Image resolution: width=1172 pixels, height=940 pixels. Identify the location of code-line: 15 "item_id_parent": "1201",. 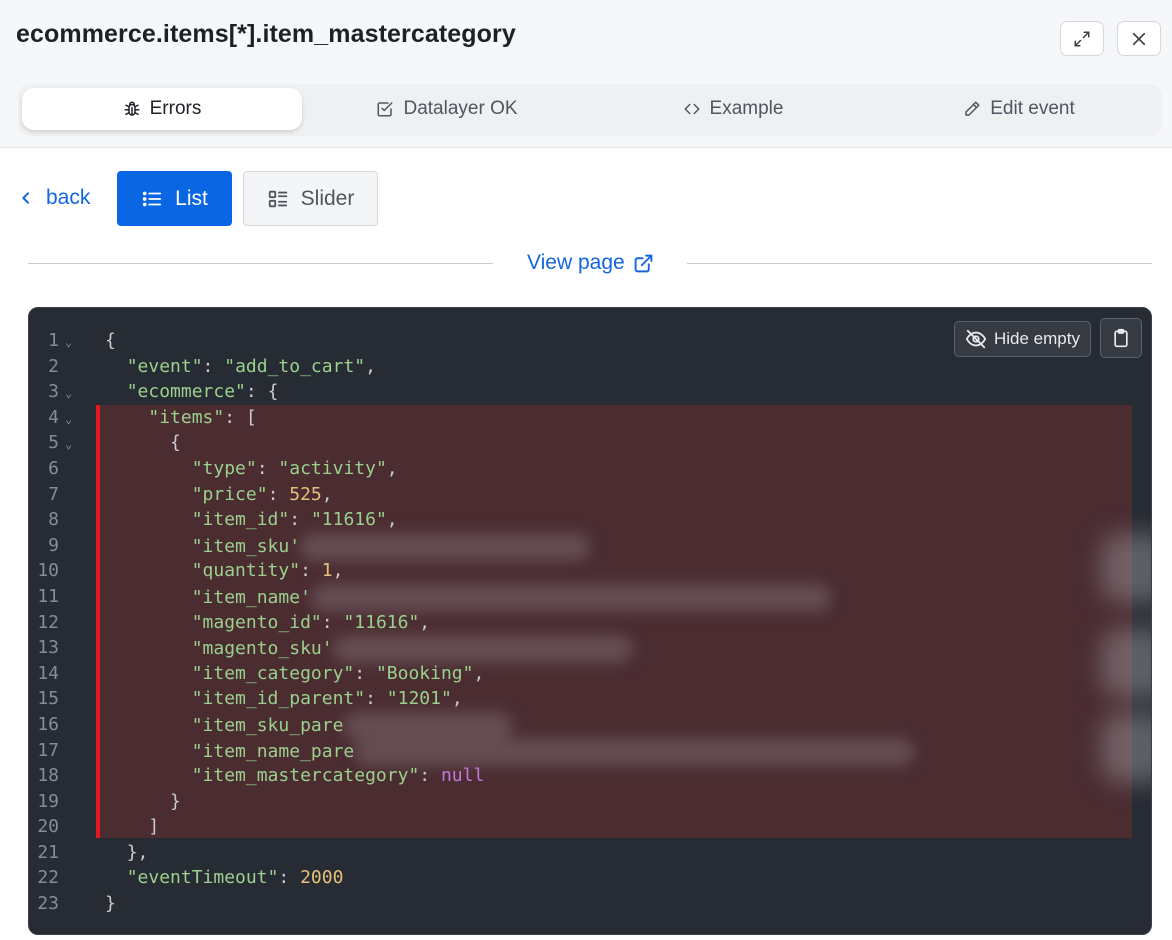
(250, 699).